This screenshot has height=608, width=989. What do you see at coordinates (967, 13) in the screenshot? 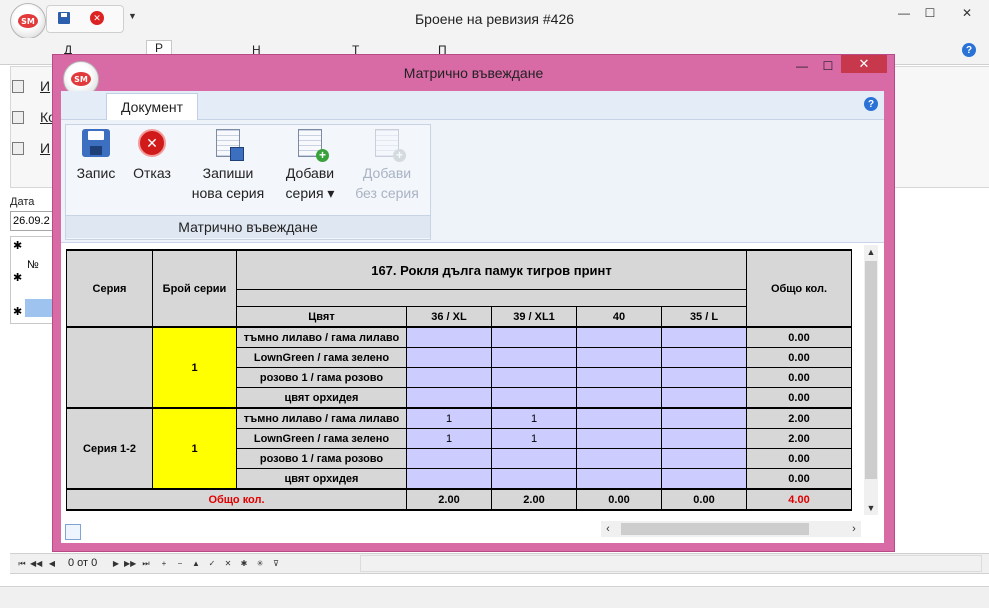
I see `main-close-button: ✕` at bounding box center [967, 13].